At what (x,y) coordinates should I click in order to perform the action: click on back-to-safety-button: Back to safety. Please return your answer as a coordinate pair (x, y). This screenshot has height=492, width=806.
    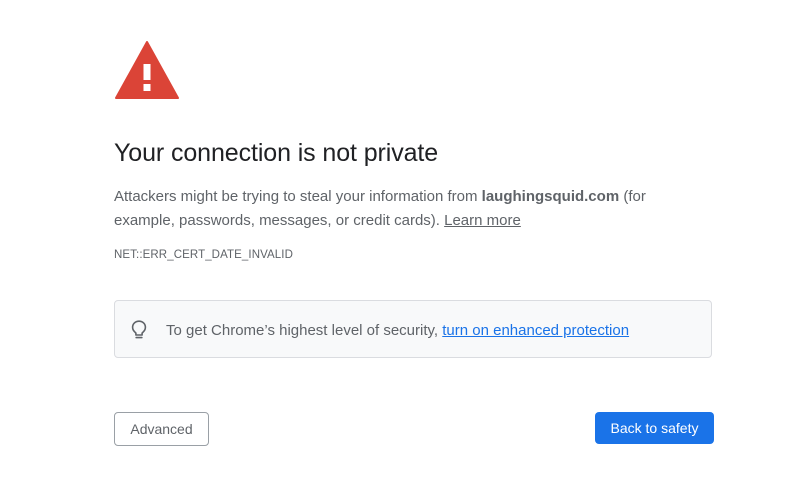
    Looking at the image, I should click on (654, 428).